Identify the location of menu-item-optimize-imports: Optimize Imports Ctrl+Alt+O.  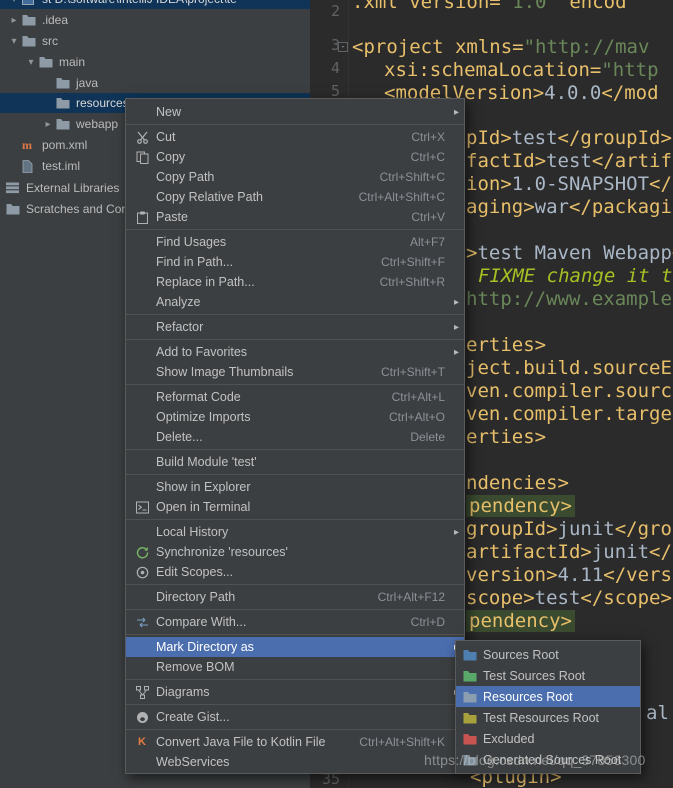
(295, 417).